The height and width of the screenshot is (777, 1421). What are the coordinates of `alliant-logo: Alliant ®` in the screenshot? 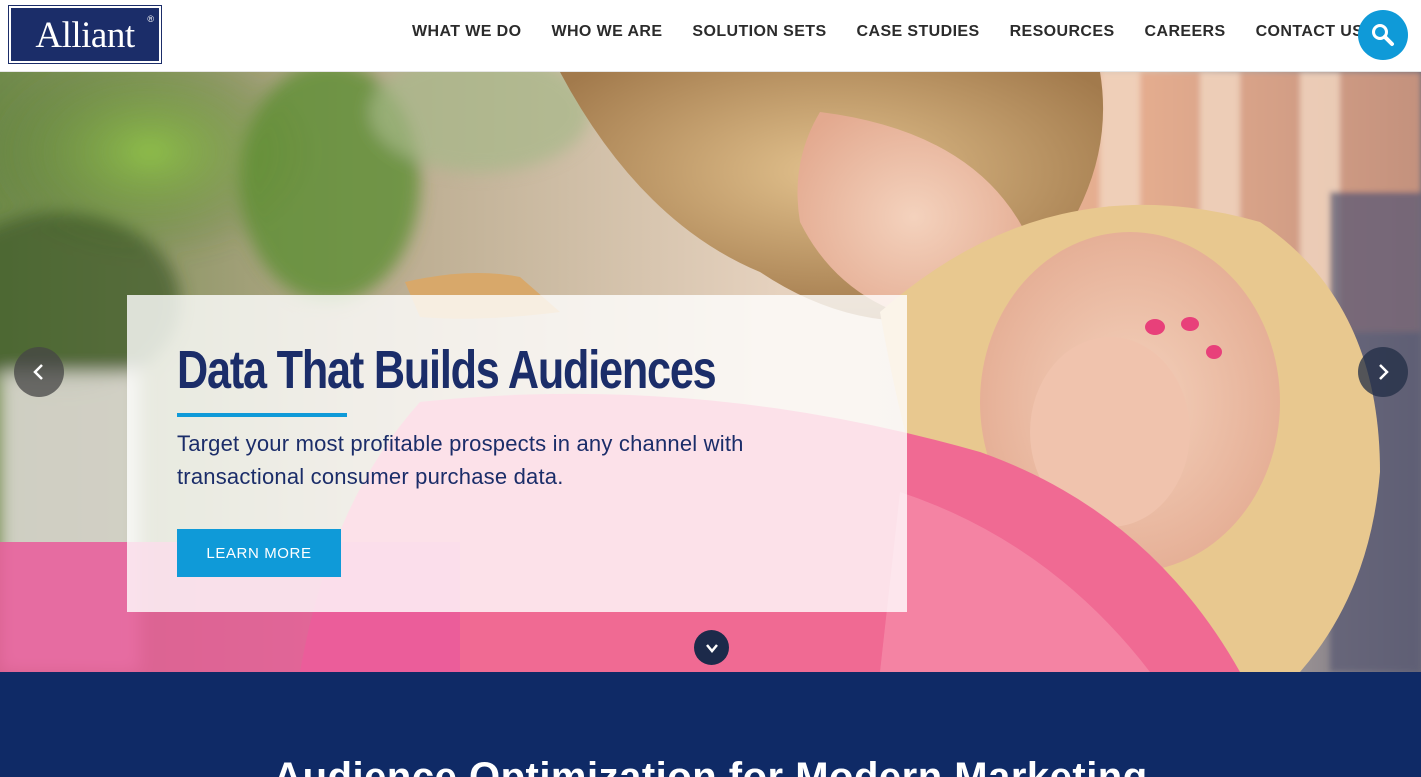 It's located at (85, 34).